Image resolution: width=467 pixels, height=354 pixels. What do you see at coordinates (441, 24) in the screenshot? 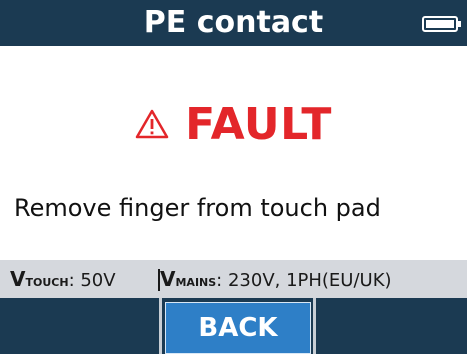
I see `battery-icon` at bounding box center [441, 24].